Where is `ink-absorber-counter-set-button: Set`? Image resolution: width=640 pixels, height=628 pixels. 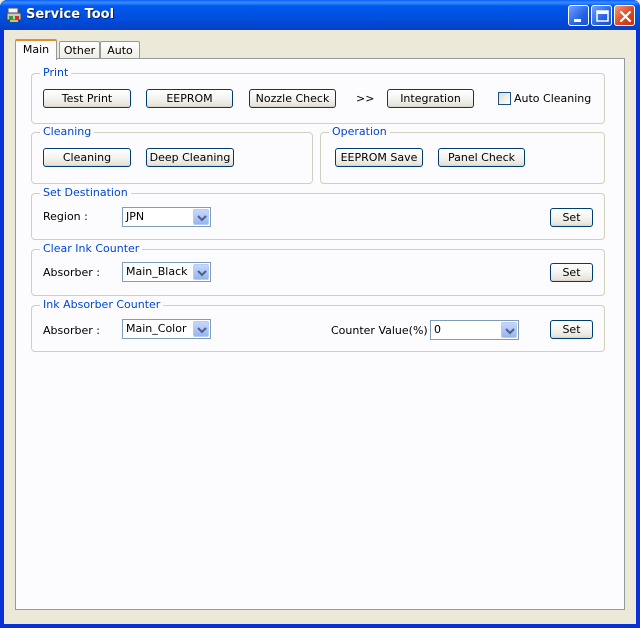
ink-absorber-counter-set-button: Set is located at coordinates (571, 329).